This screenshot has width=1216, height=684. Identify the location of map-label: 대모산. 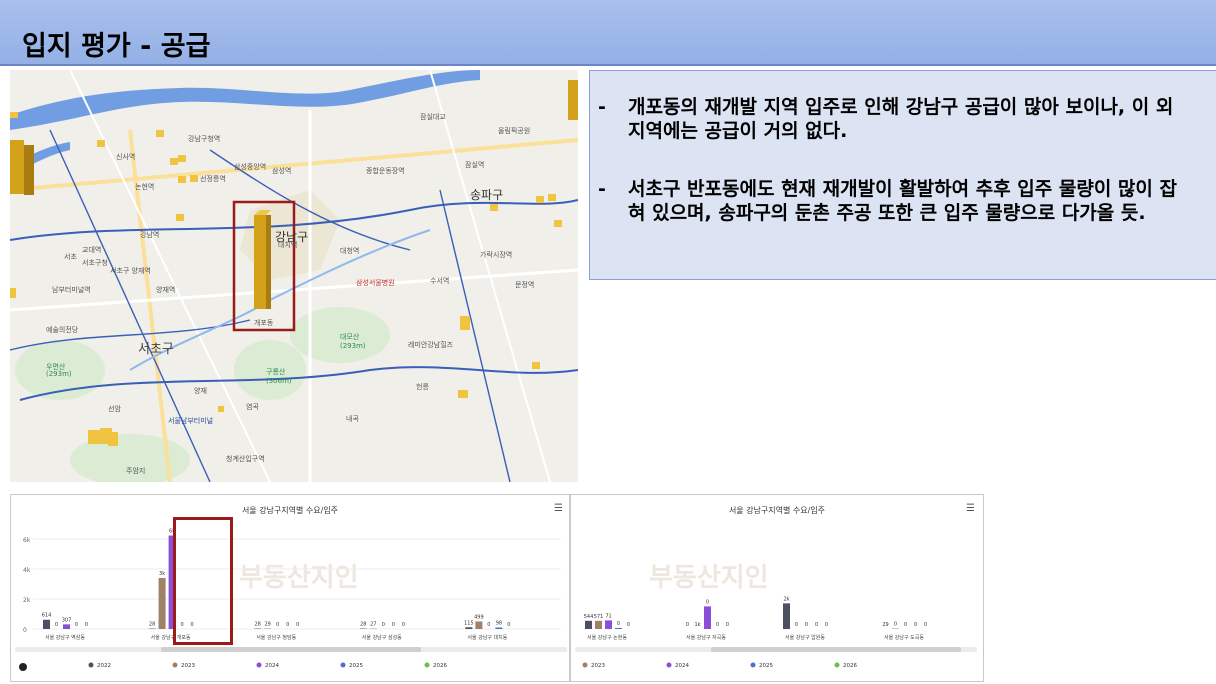
(350, 337).